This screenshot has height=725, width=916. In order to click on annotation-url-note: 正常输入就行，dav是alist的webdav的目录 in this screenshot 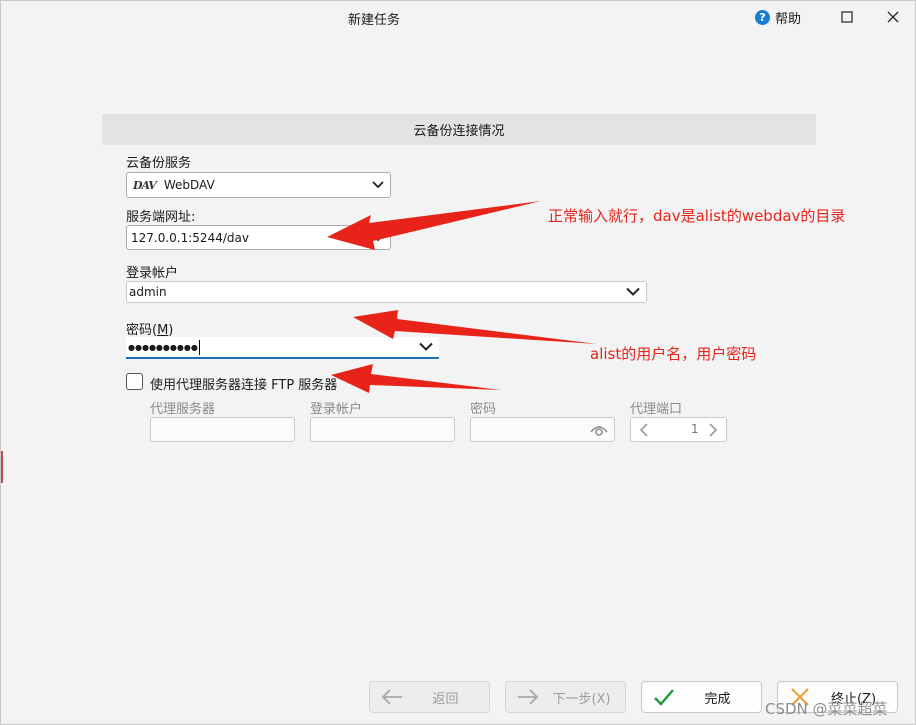, I will do `click(697, 216)`.